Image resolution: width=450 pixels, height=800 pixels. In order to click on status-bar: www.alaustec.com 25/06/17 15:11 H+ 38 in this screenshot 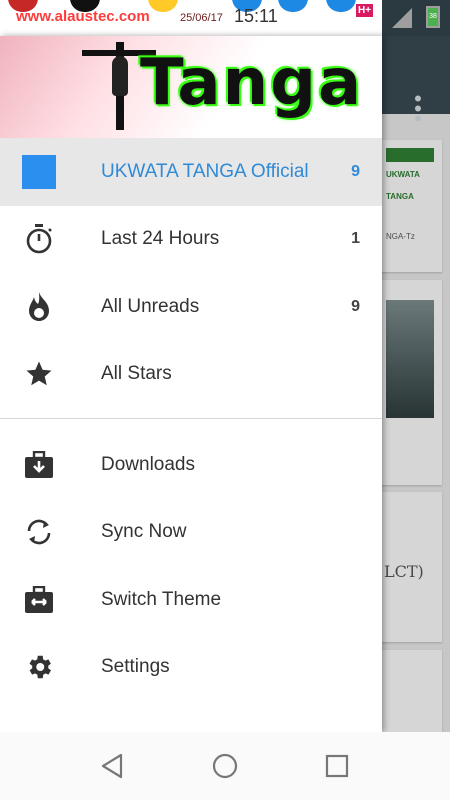, I will do `click(225, 18)`.